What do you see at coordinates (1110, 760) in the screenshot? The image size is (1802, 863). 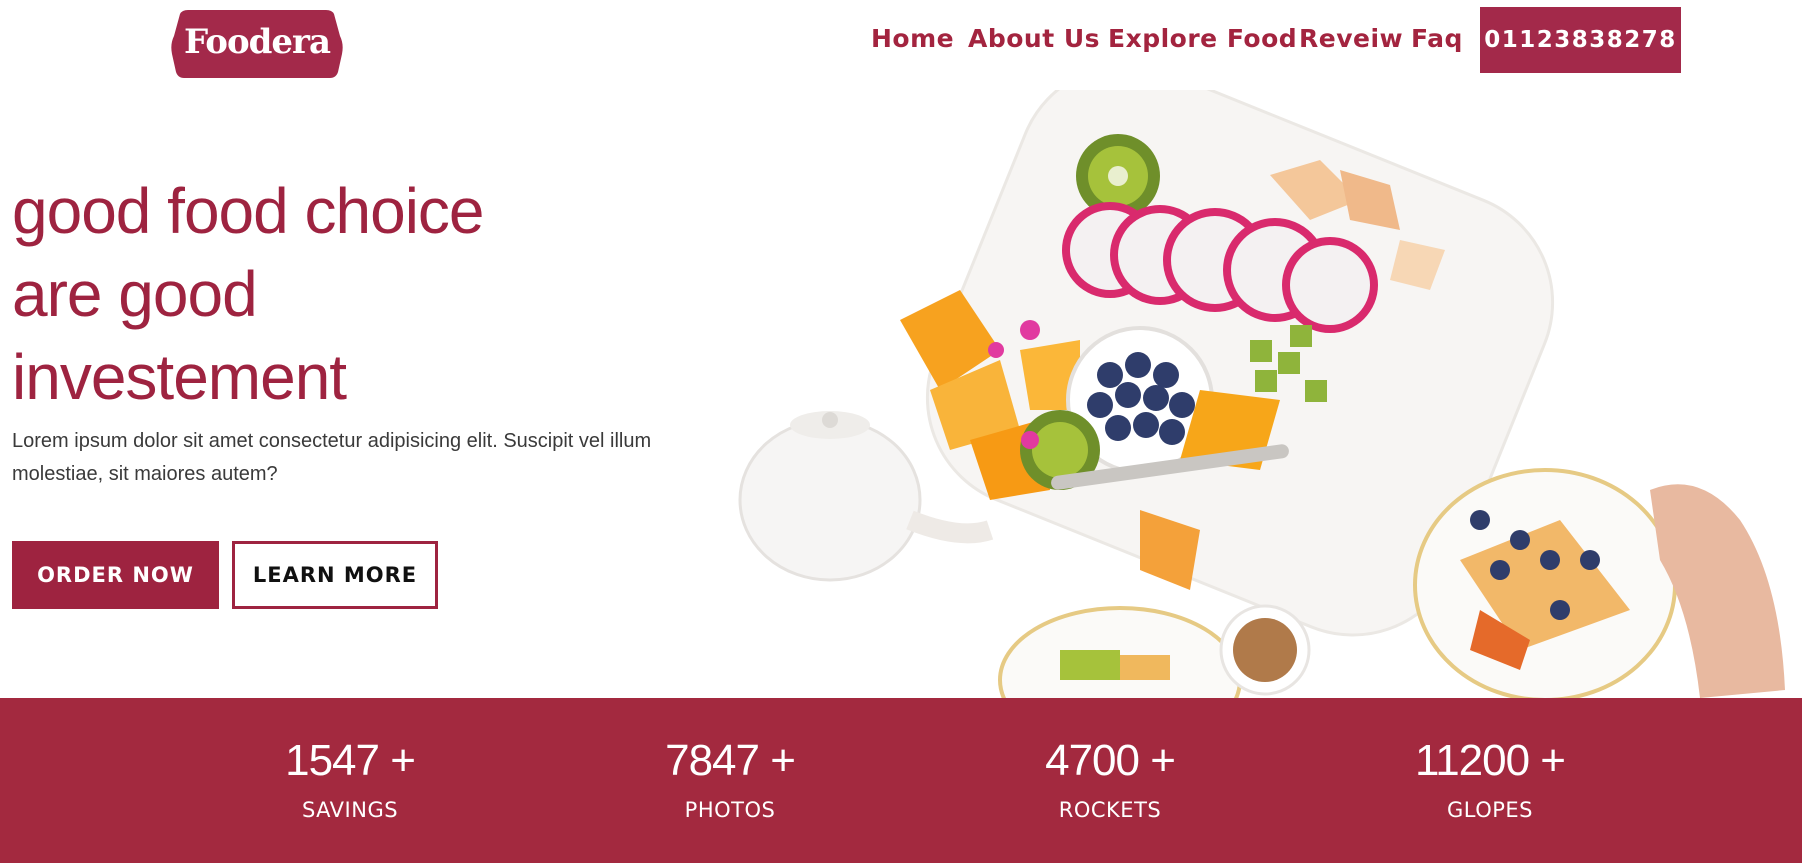 I see `stat-value: 4700 +` at bounding box center [1110, 760].